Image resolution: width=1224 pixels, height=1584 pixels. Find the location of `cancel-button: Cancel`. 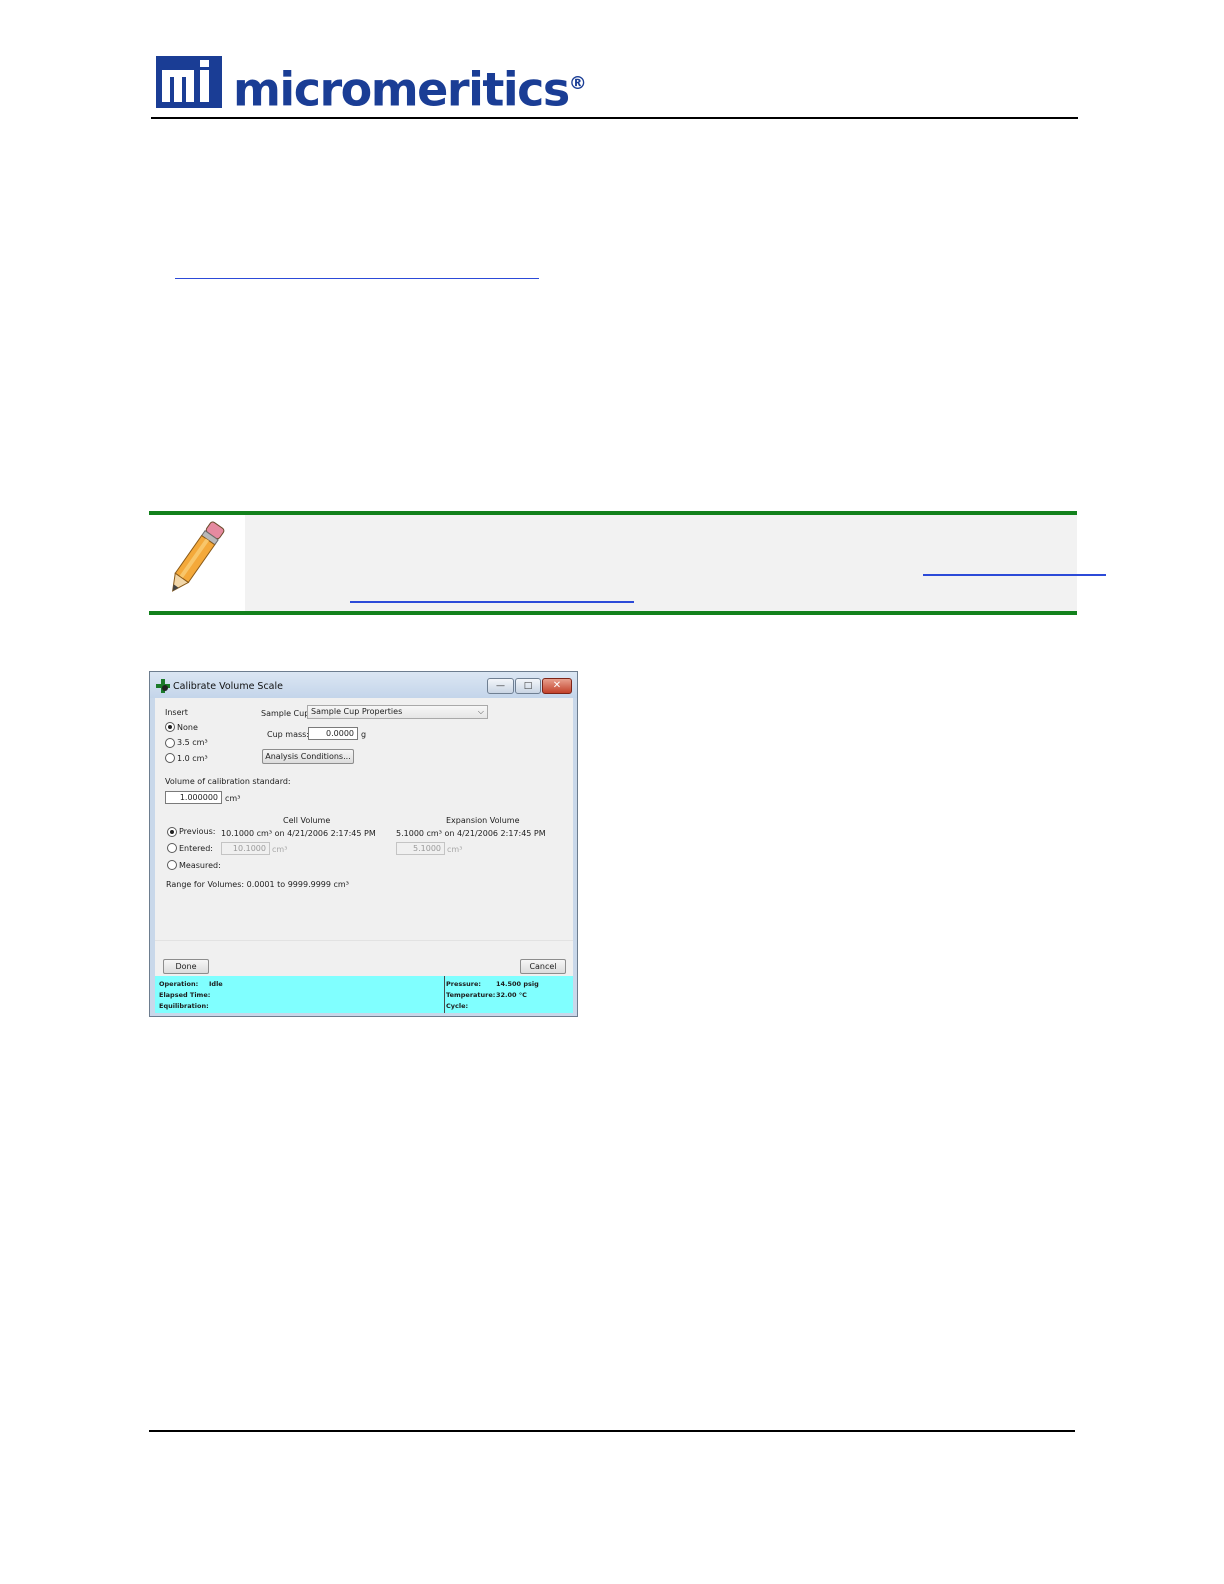

cancel-button: Cancel is located at coordinates (543, 966).